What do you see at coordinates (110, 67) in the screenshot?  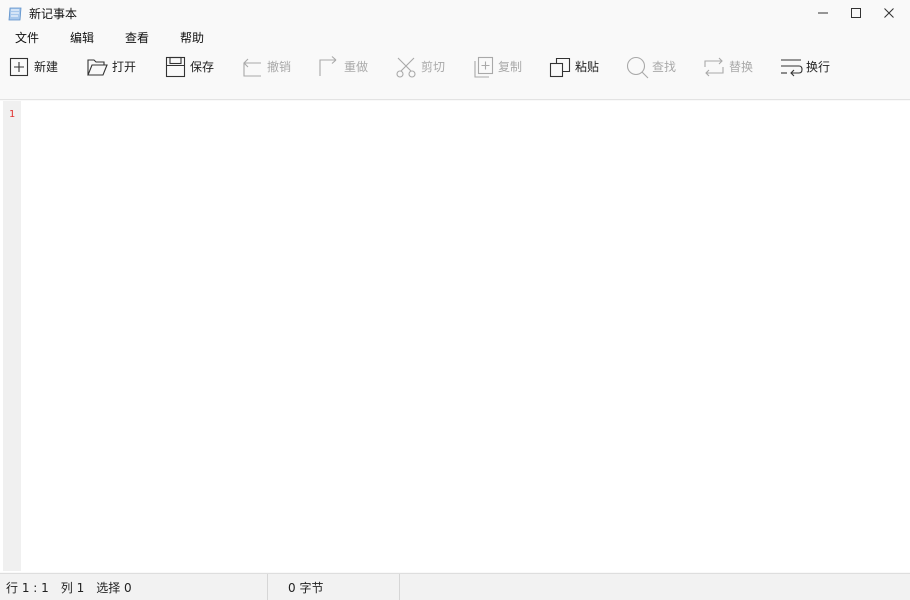 I see `open-button: 打开` at bounding box center [110, 67].